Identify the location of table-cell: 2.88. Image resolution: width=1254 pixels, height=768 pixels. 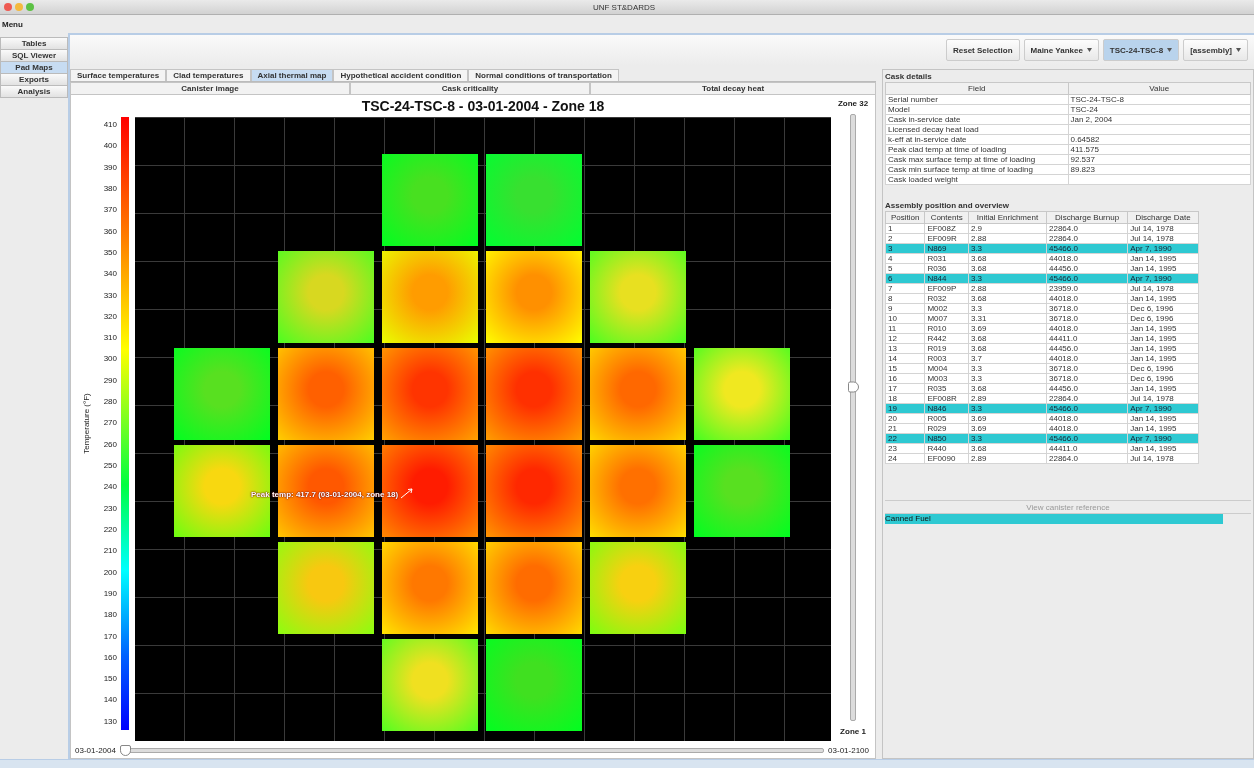
(1007, 238).